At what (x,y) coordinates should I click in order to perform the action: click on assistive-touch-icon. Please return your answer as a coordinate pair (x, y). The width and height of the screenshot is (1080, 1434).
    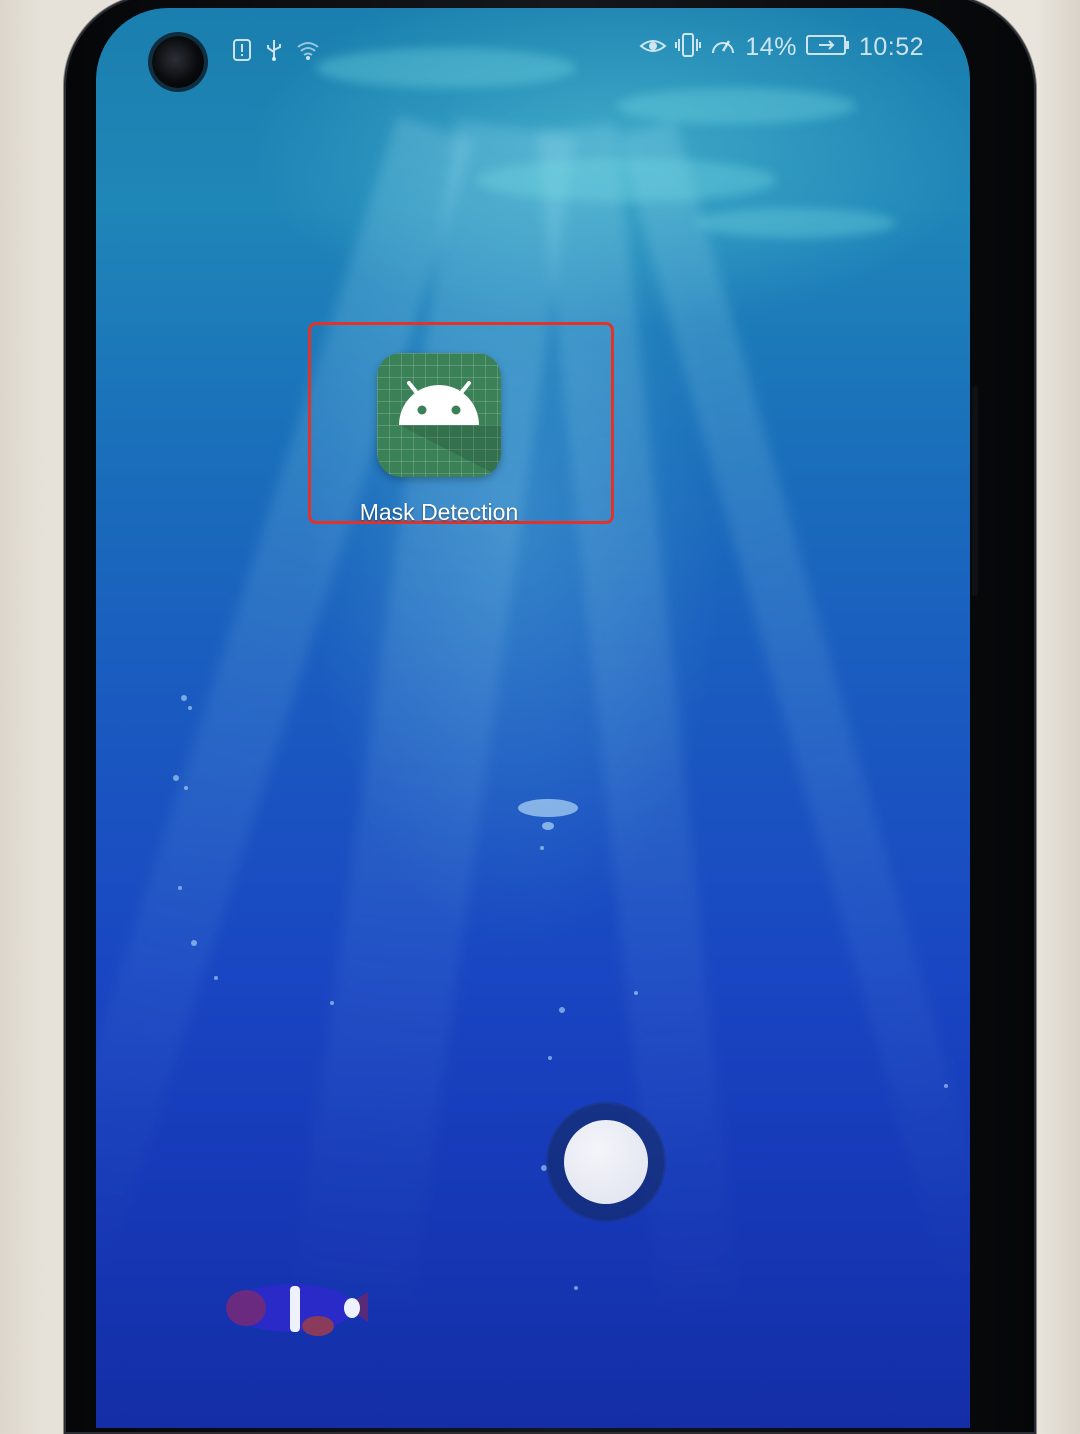
    Looking at the image, I should click on (606, 1162).